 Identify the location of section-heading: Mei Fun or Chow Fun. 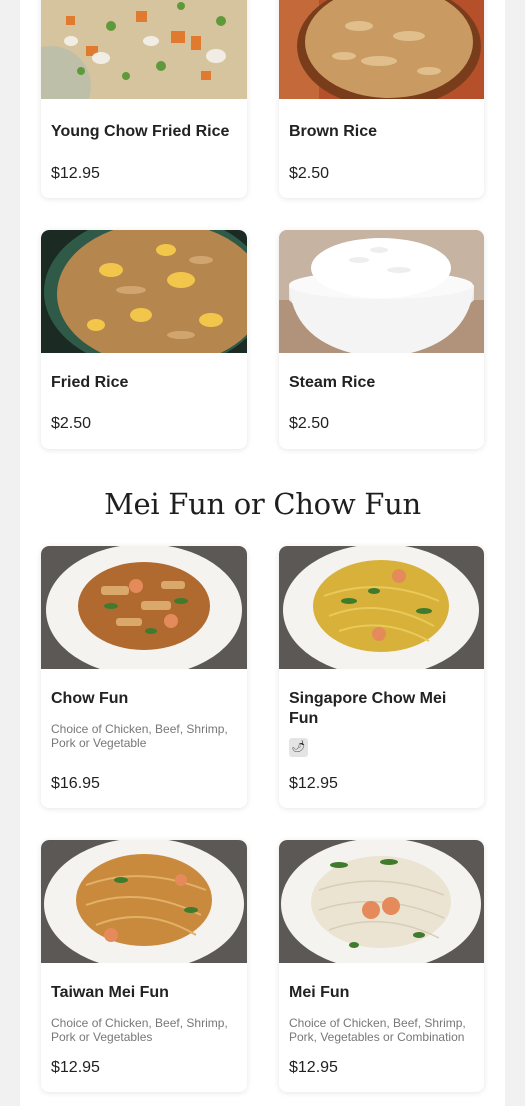
(262, 504).